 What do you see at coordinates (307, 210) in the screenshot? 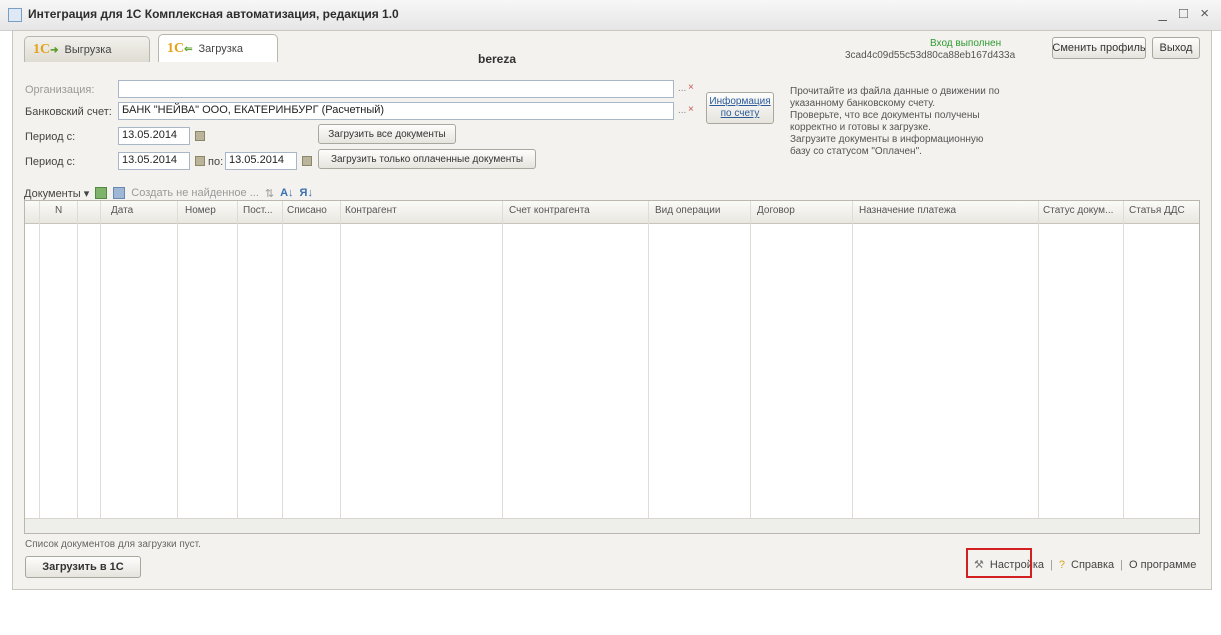
I see `column-header-debited: Списано` at bounding box center [307, 210].